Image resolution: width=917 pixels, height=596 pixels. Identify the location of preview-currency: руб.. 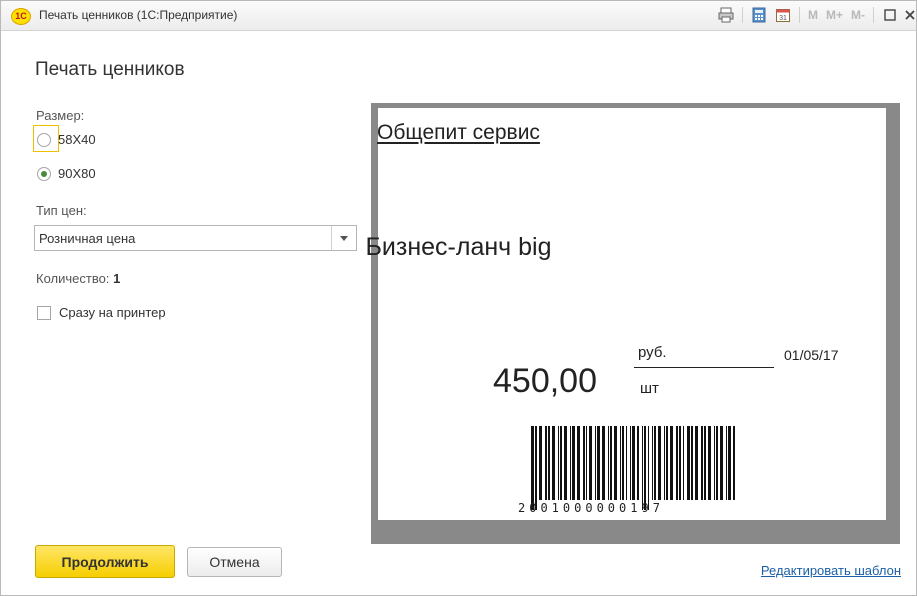
(652, 352).